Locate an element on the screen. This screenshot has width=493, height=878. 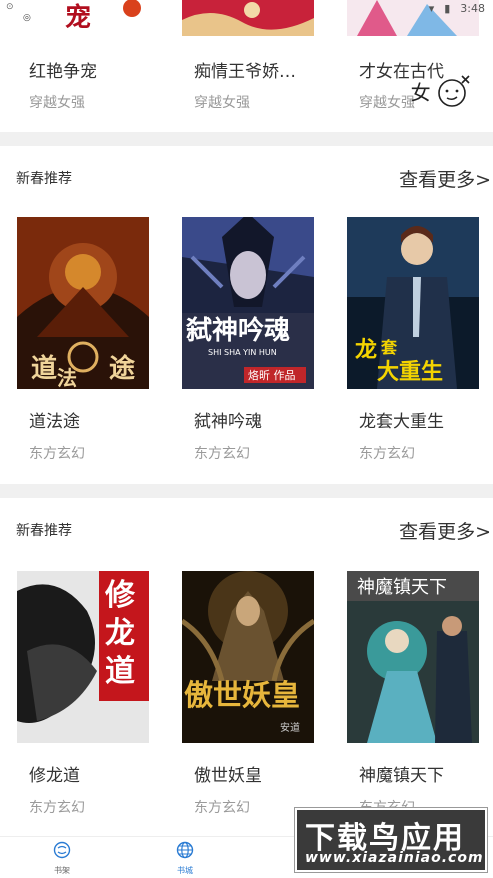
book-title: 道法途 is located at coordinates (104, 419).